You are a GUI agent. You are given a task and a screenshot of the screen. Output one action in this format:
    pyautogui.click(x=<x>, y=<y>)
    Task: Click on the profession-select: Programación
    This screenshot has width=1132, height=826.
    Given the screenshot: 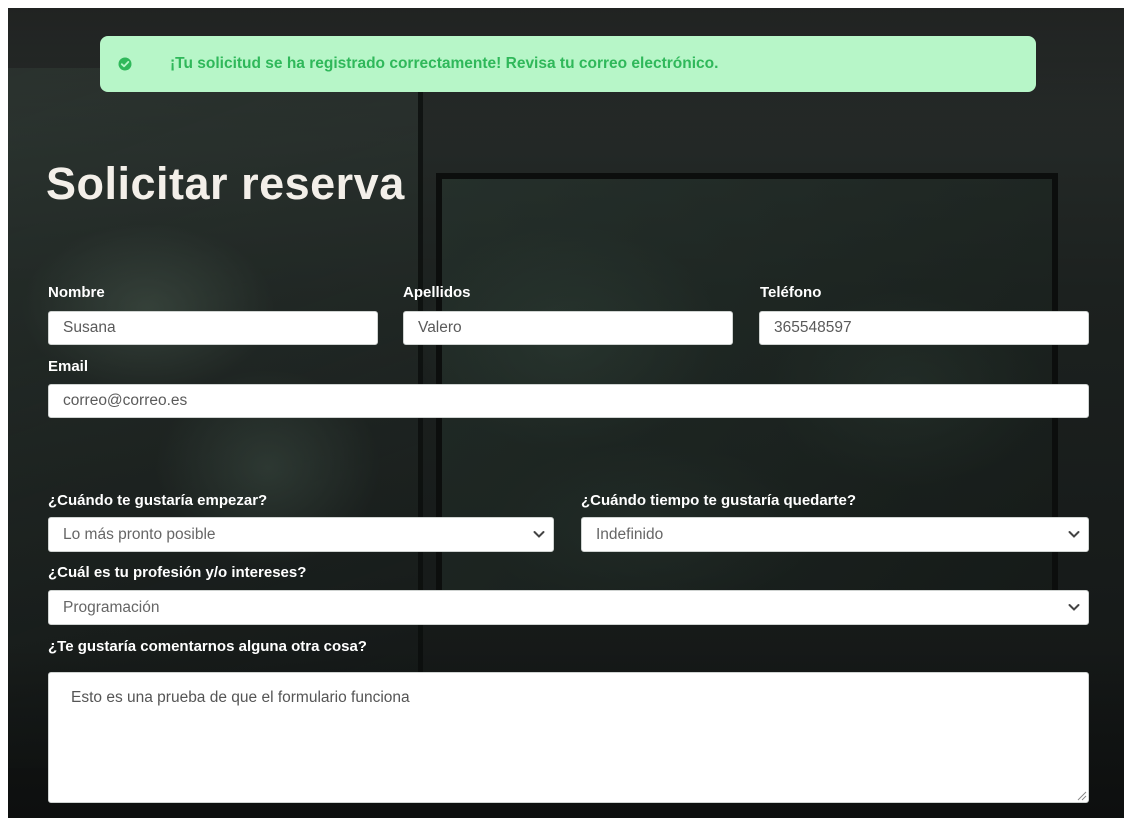 What is the action you would take?
    pyautogui.click(x=568, y=607)
    